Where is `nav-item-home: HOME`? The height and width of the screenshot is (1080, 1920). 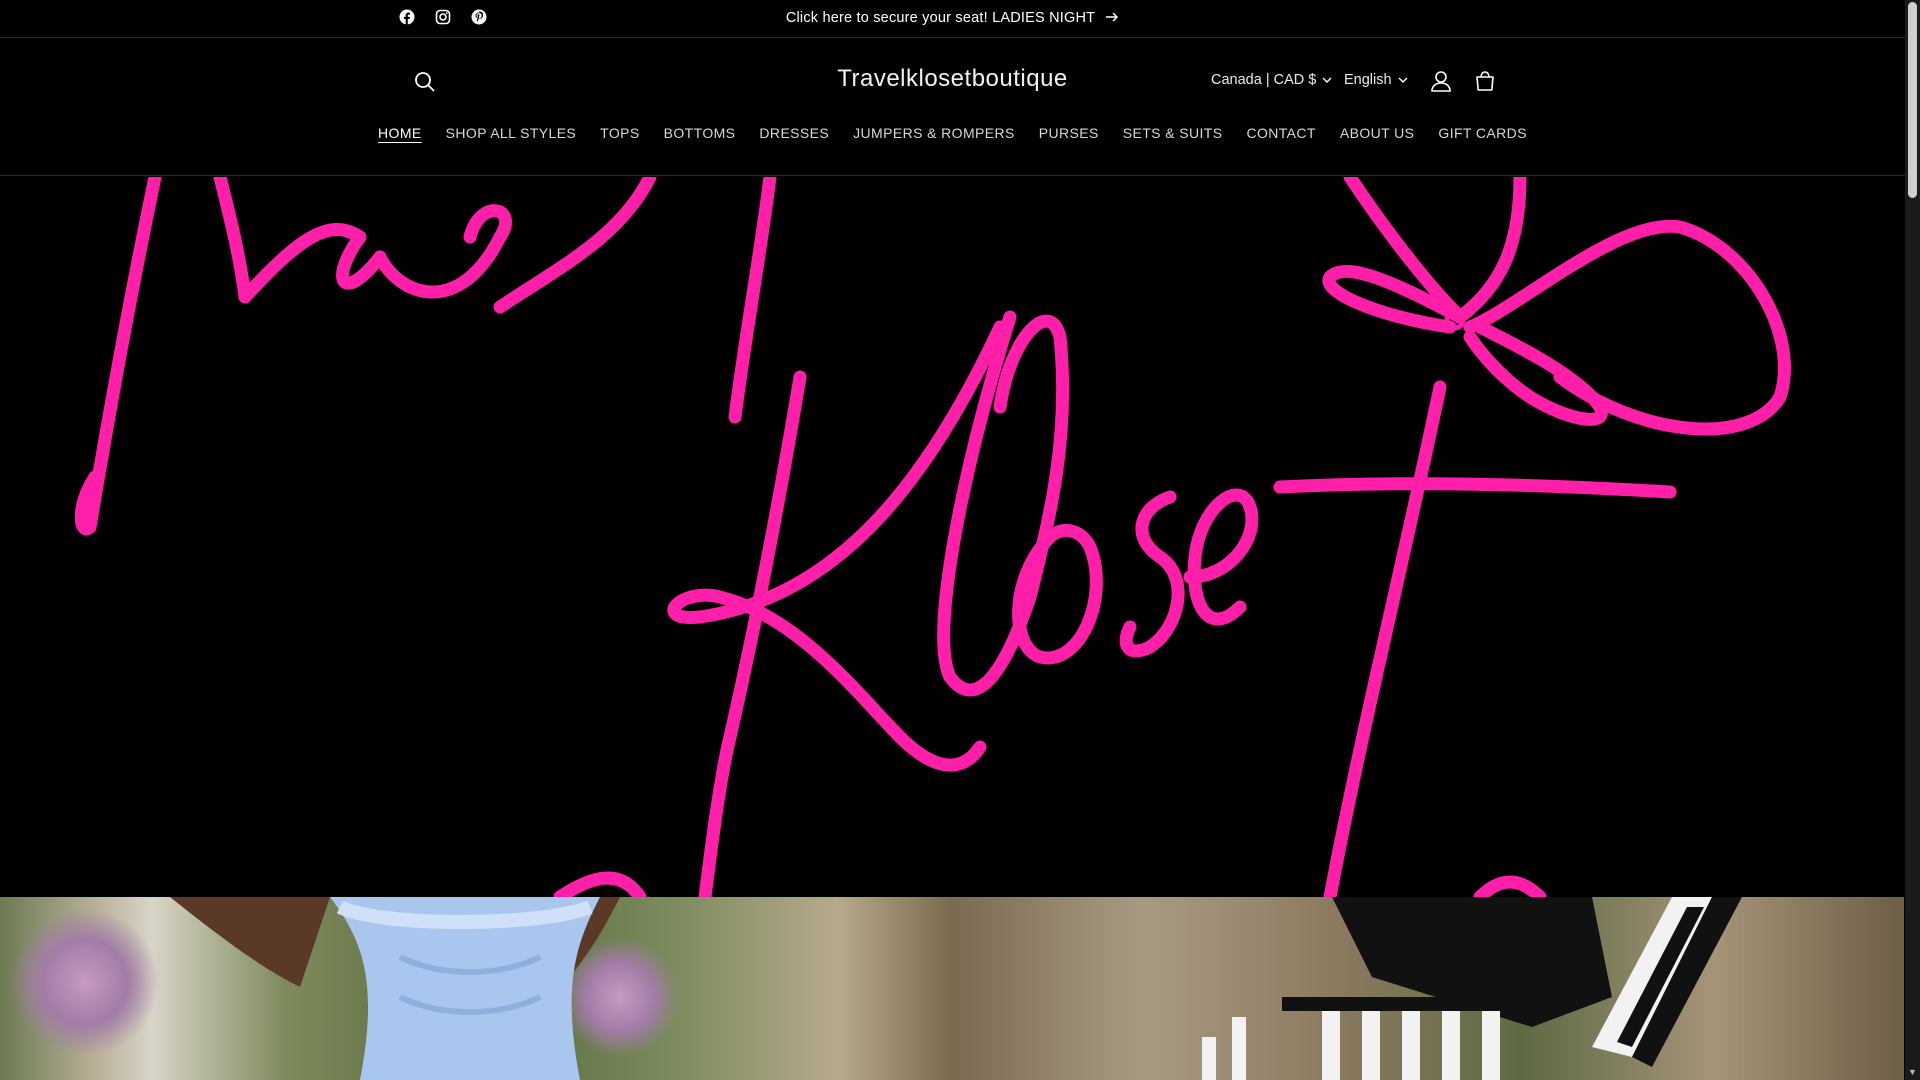
nav-item-home: HOME is located at coordinates (400, 134).